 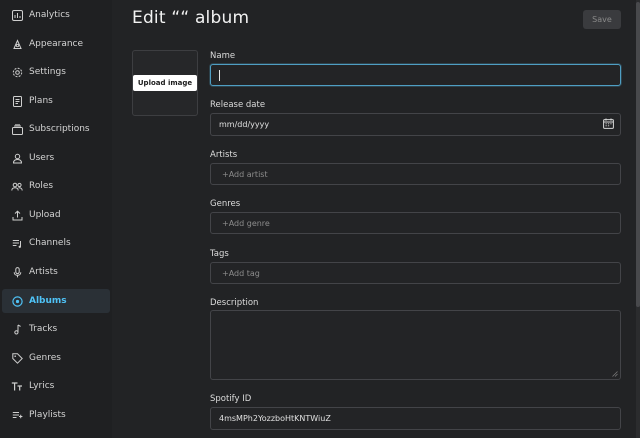 I want to click on sidebar-item-tracks: Tracks, so click(x=56, y=329).